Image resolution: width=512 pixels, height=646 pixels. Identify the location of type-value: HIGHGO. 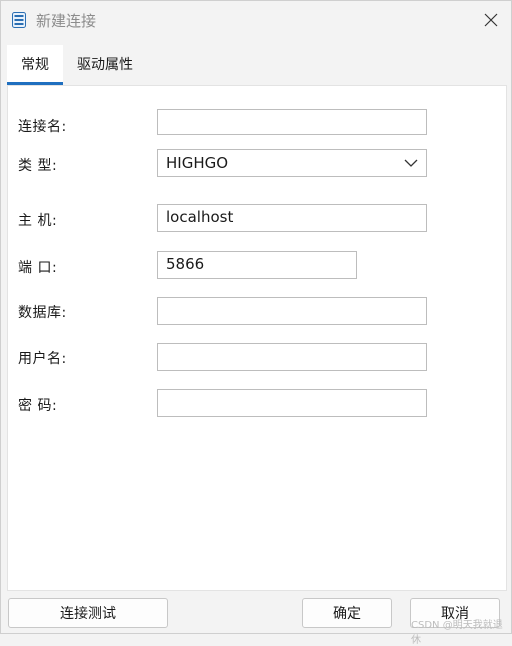
(197, 163).